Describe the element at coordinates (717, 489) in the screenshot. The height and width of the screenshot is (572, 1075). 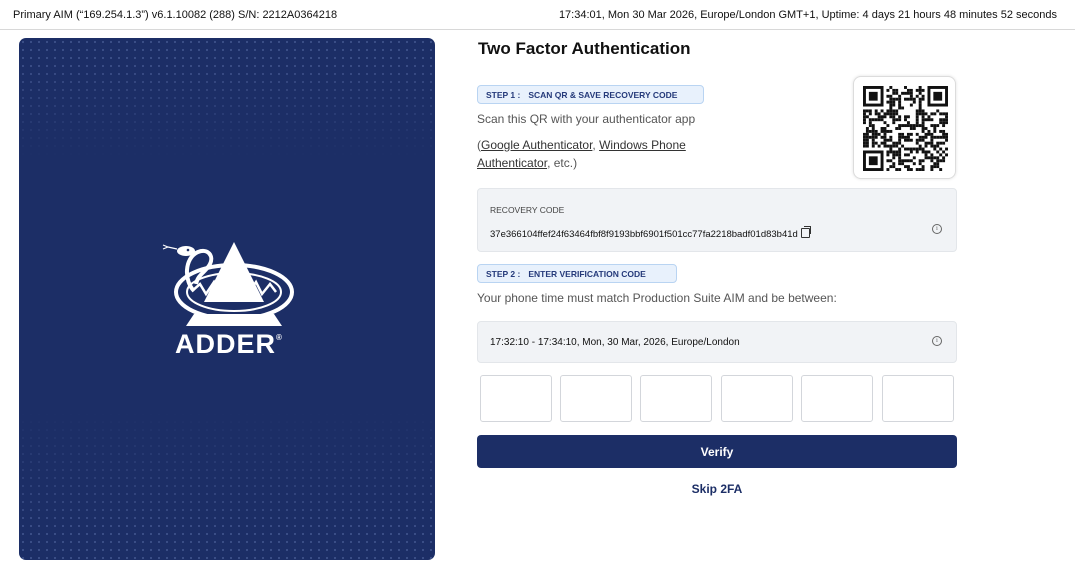
I see `skip-2fa-link: Skip 2FA` at that location.